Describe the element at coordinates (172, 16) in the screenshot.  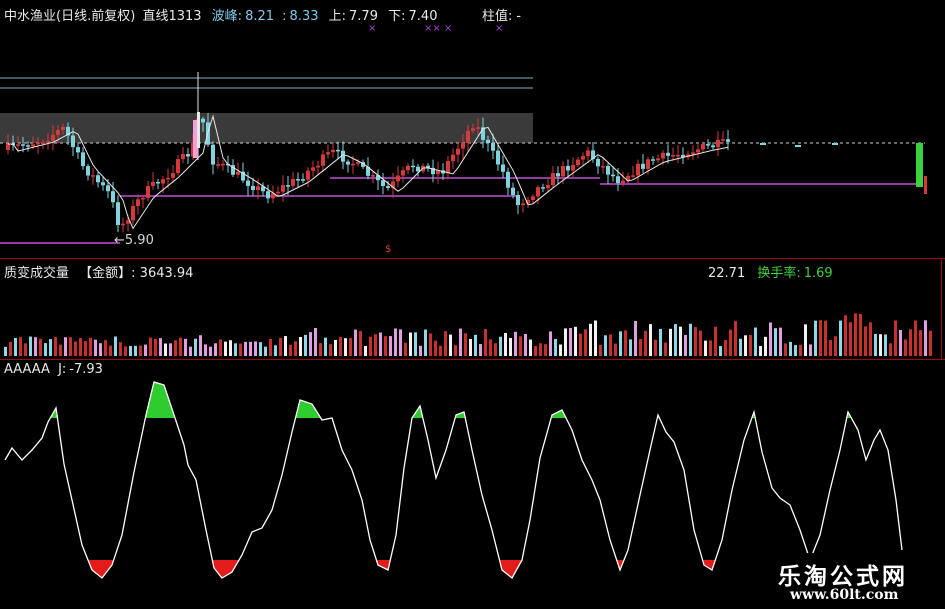
I see `stock-extra: 直线1313` at that location.